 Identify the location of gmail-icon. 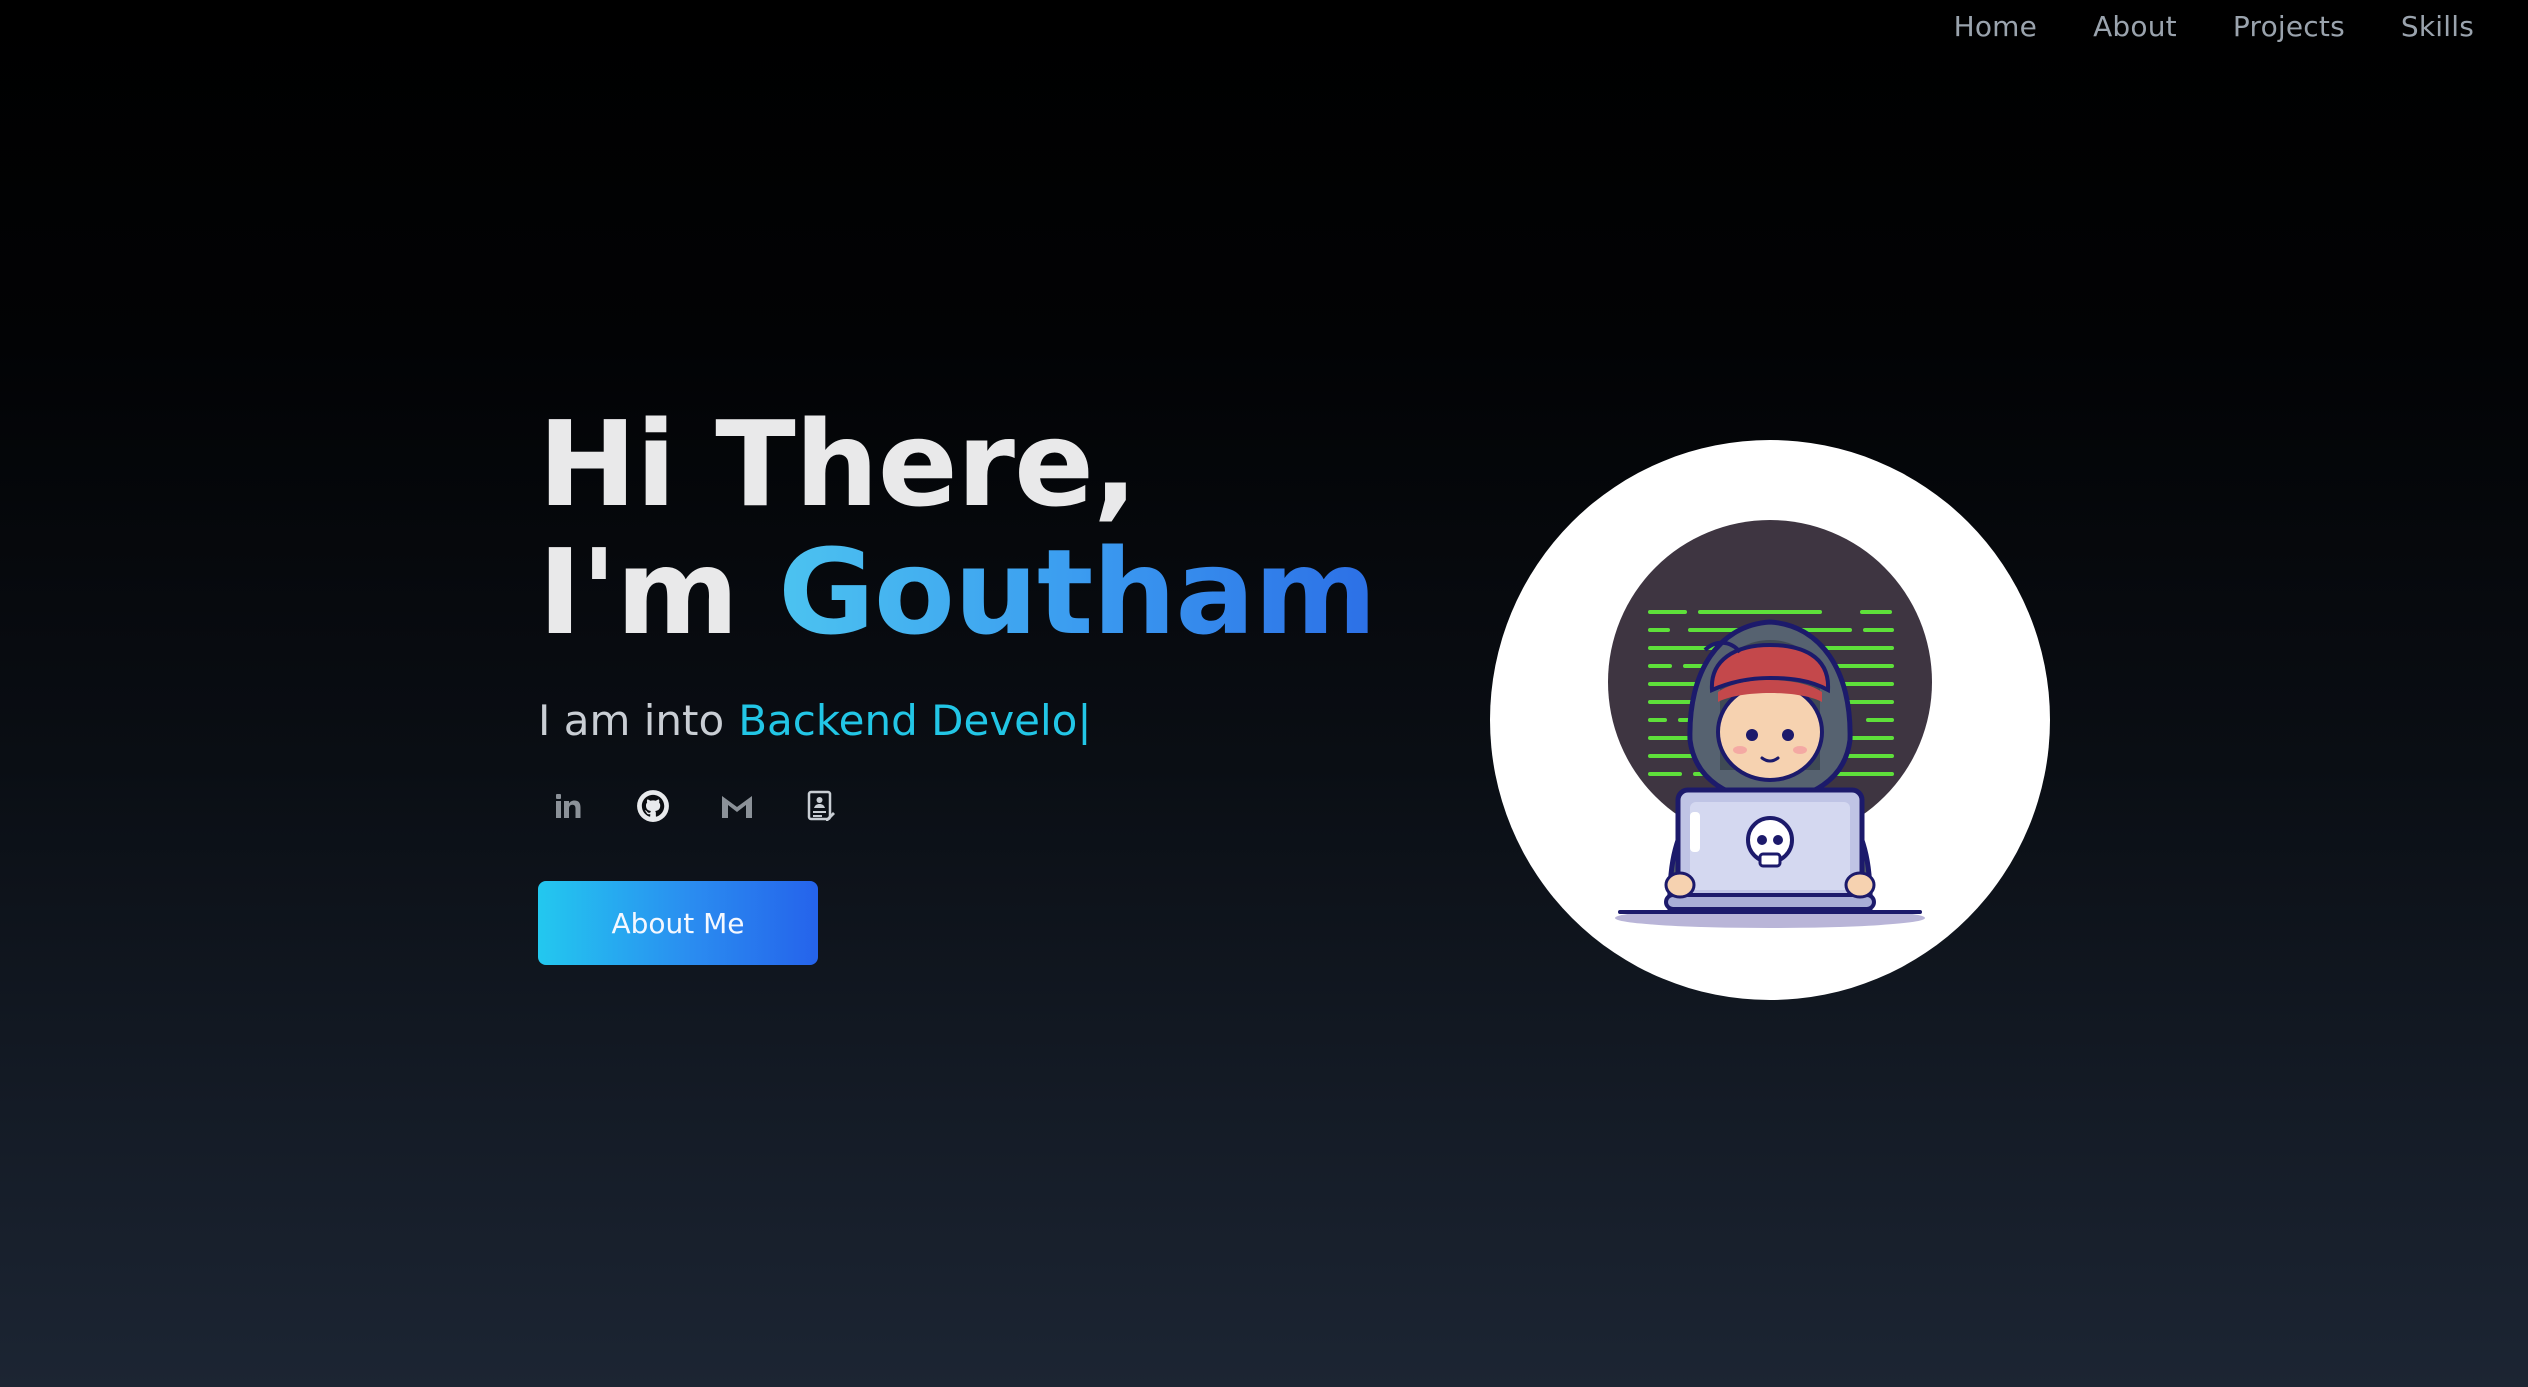
(737, 806).